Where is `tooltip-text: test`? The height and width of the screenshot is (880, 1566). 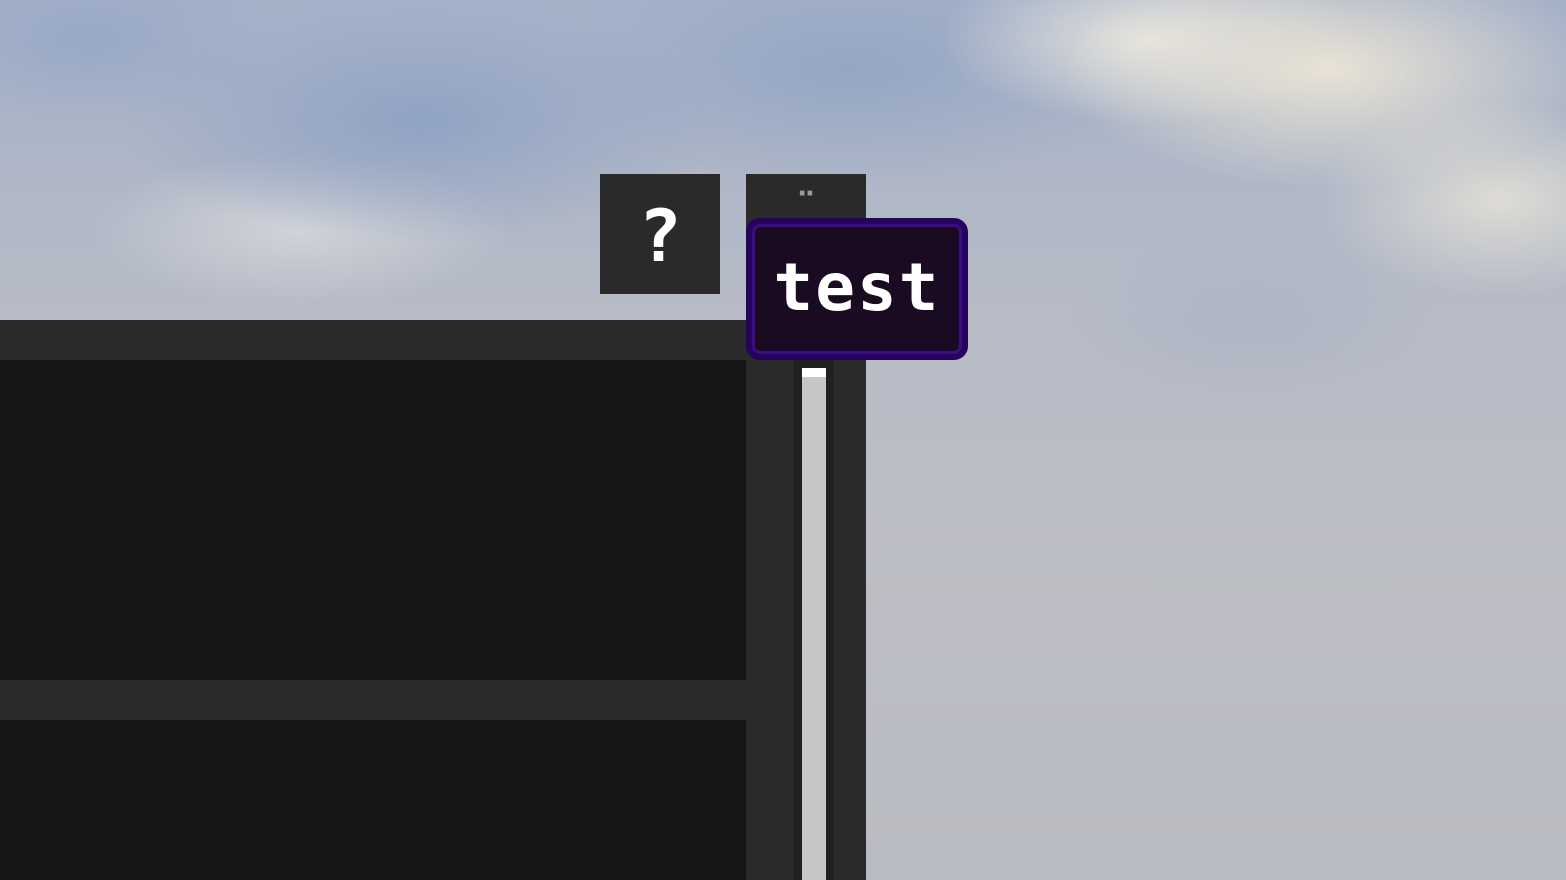 tooltip-text: test is located at coordinates (857, 287).